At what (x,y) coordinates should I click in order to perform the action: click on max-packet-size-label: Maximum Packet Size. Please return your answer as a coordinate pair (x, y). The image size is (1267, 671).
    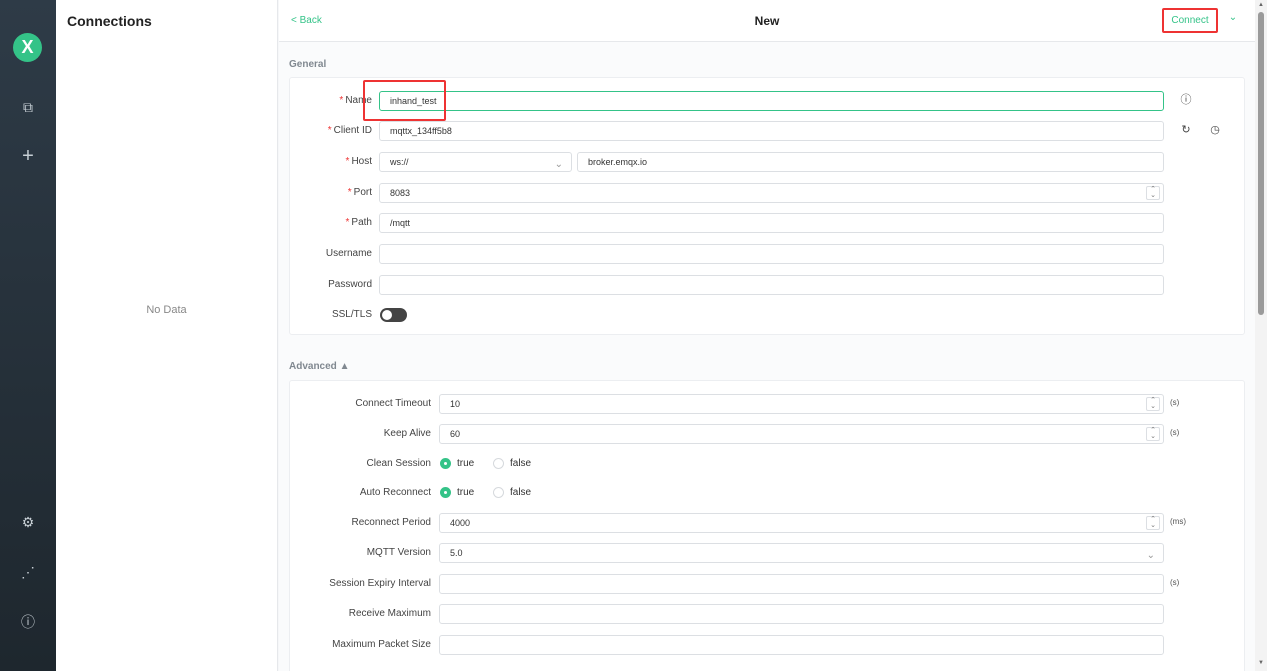
    Looking at the image, I should click on (381, 644).